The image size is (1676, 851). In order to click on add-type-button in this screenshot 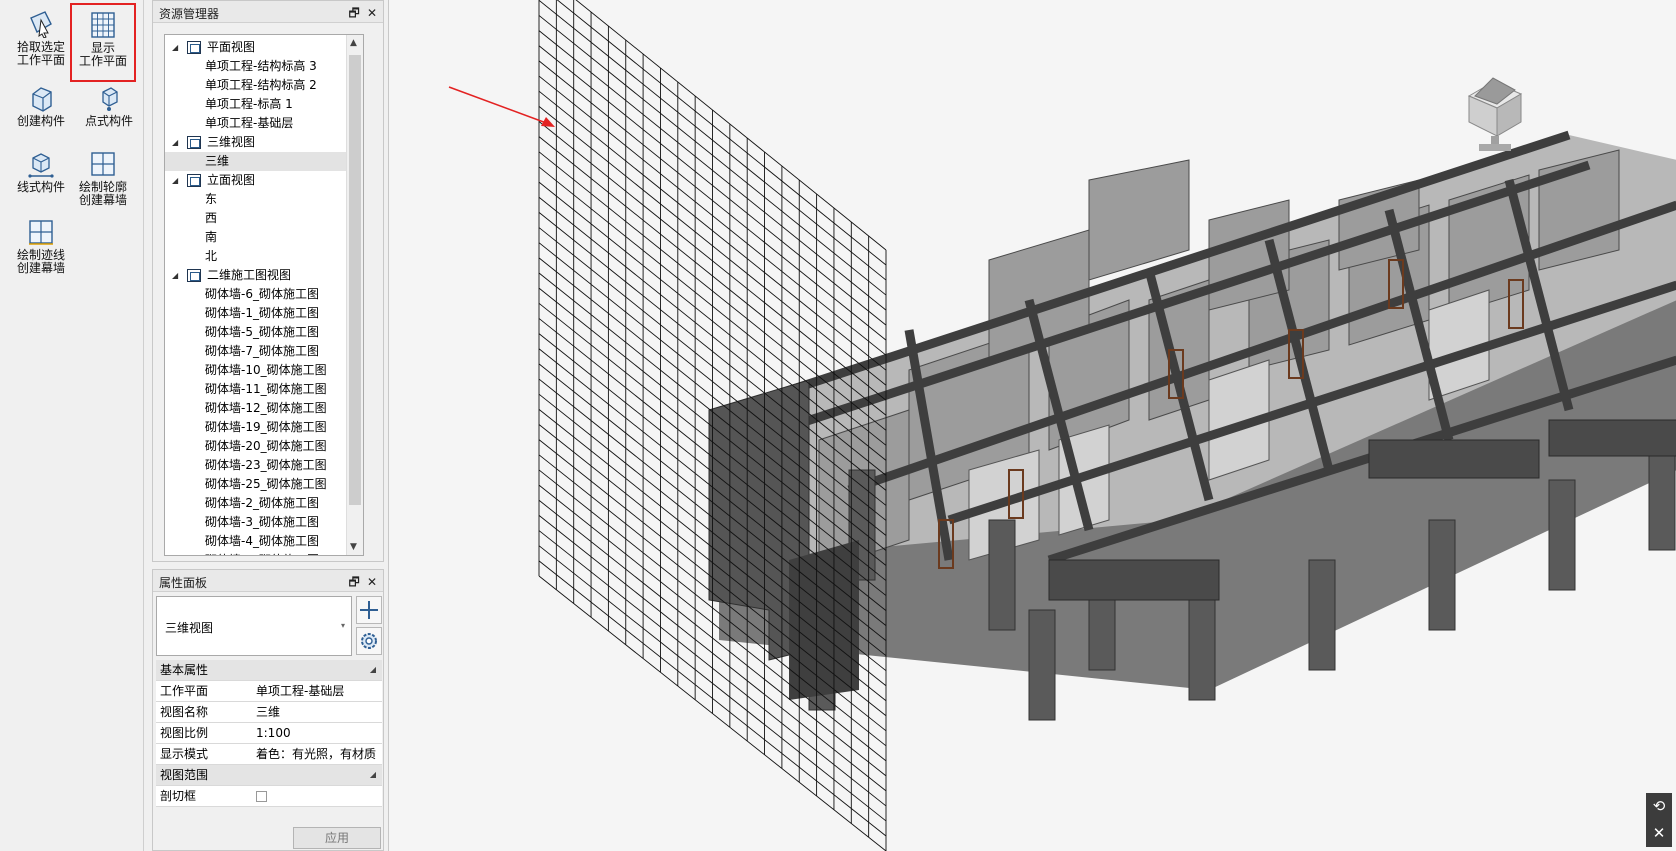, I will do `click(369, 610)`.